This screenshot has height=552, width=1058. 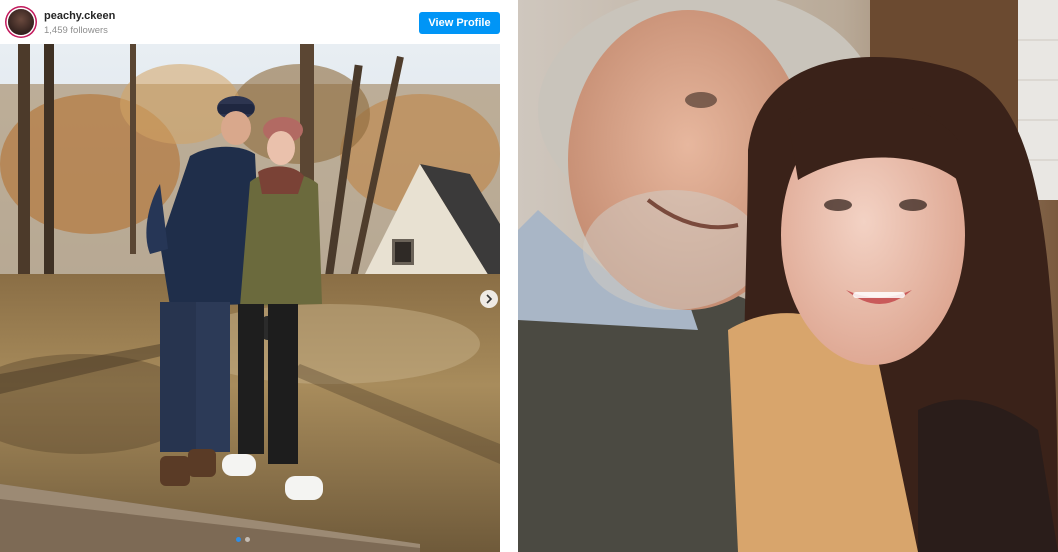 I want to click on image-divider, so click(x=514, y=276).